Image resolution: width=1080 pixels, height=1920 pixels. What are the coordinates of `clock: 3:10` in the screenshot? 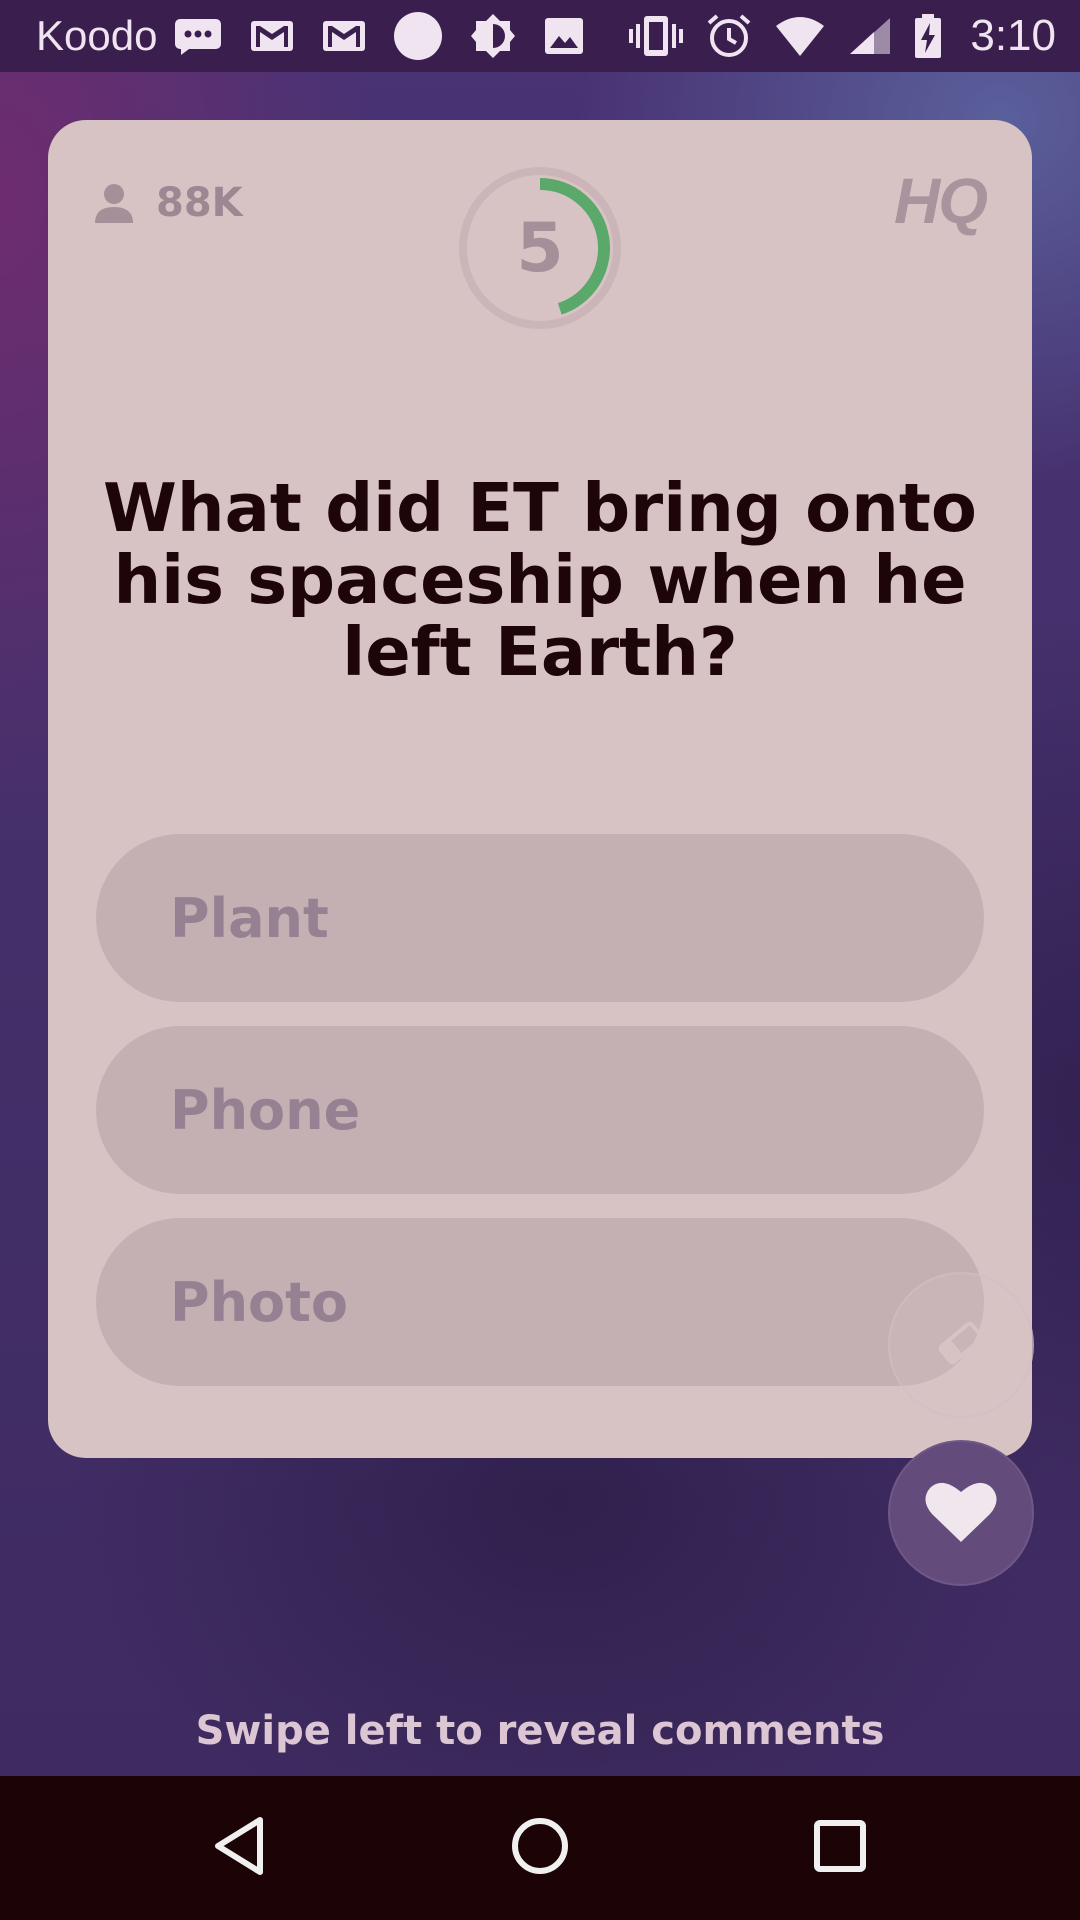 It's located at (1013, 35).